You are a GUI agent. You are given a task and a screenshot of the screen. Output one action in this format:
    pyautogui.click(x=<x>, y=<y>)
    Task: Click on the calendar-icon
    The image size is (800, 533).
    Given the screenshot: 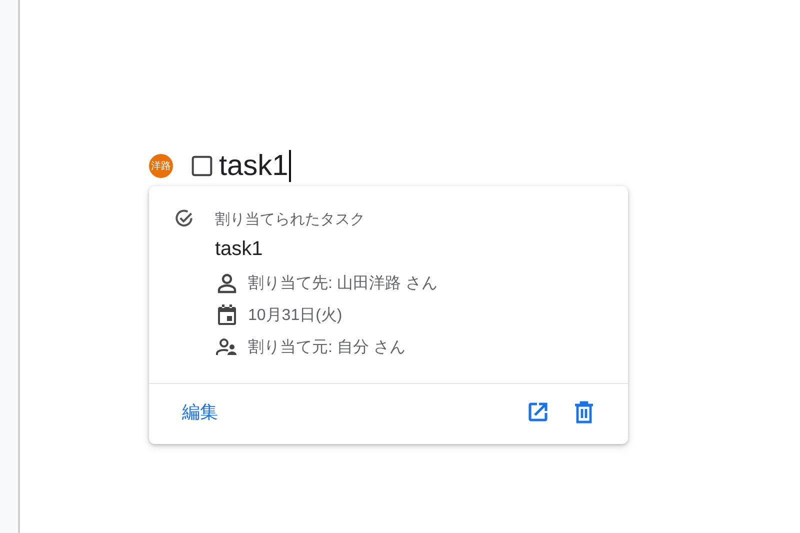 What is the action you would take?
    pyautogui.click(x=227, y=315)
    